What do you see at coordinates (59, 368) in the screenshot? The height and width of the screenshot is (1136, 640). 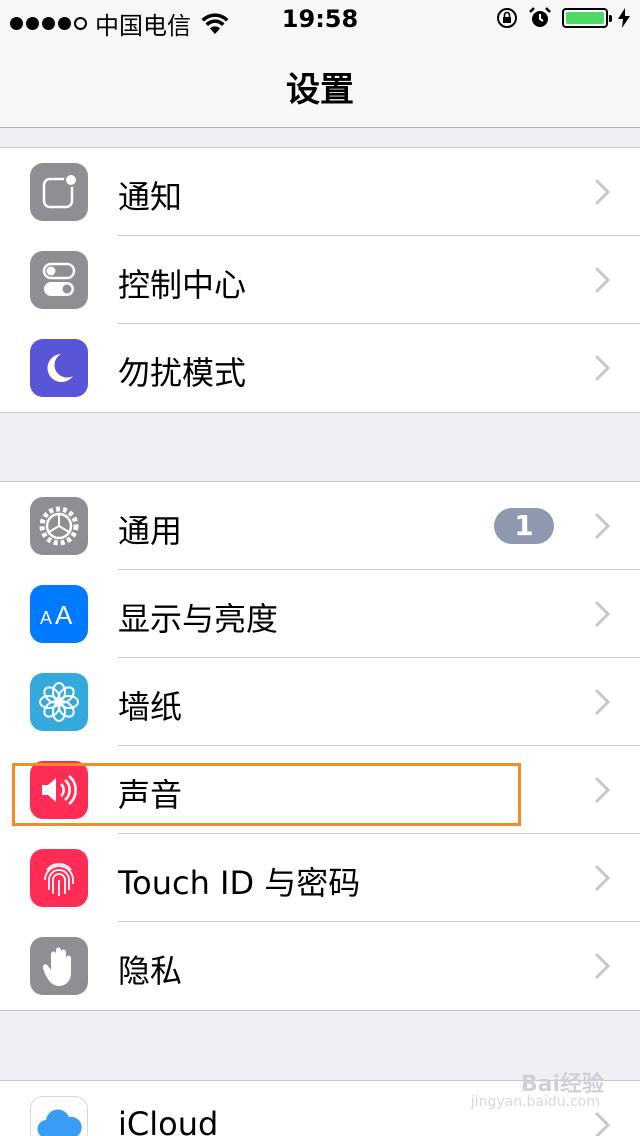 I see `moon-icon` at bounding box center [59, 368].